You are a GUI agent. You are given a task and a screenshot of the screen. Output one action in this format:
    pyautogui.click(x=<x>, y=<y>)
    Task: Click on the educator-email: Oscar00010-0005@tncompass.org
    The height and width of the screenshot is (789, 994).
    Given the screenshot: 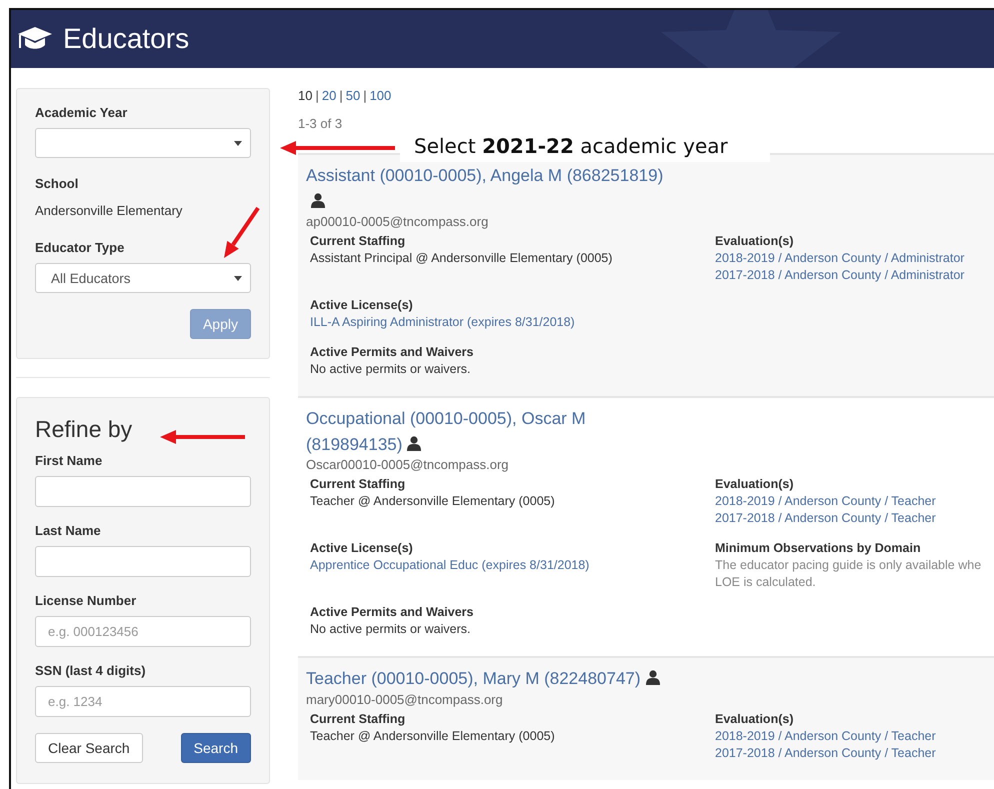 What is the action you would take?
    pyautogui.click(x=408, y=464)
    